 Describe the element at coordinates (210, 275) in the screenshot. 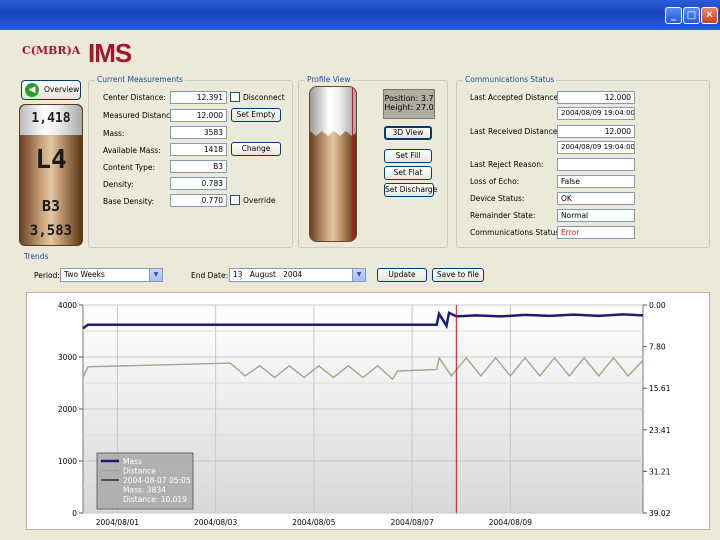

I see `end-date-label: End Date:` at that location.